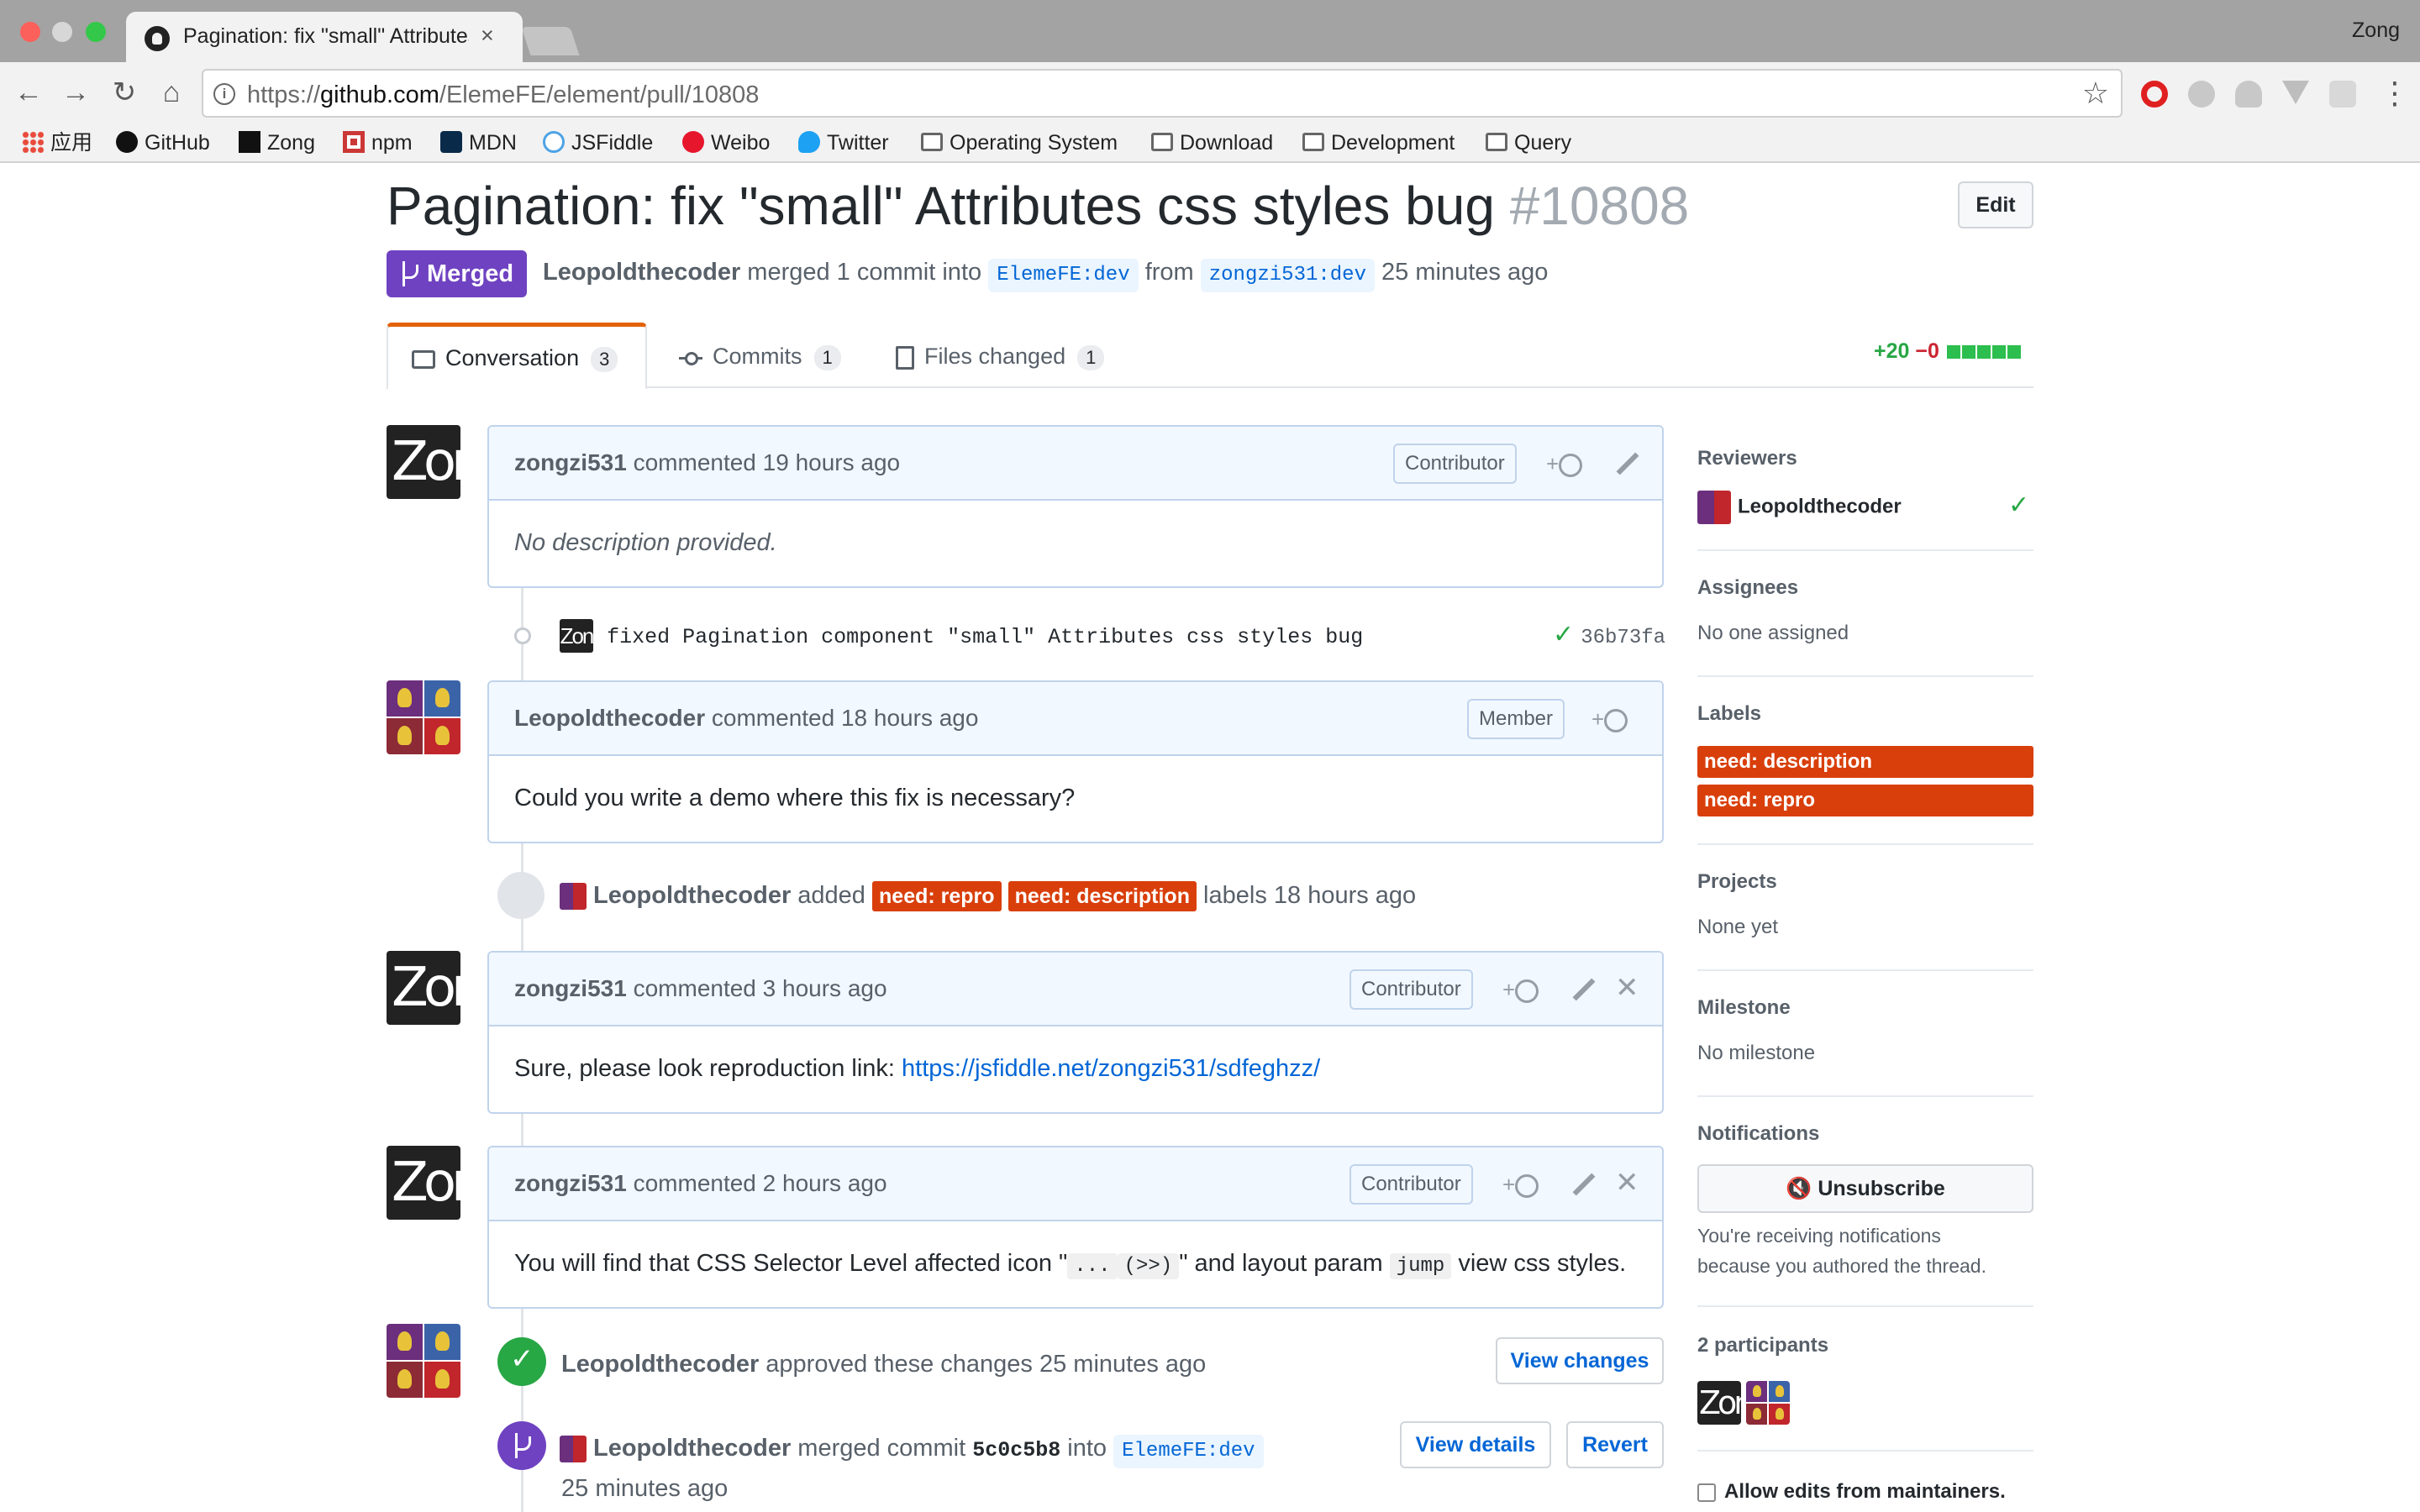 This screenshot has width=2420, height=1512. What do you see at coordinates (487, 36) in the screenshot?
I see `tab-close-icon: ×` at bounding box center [487, 36].